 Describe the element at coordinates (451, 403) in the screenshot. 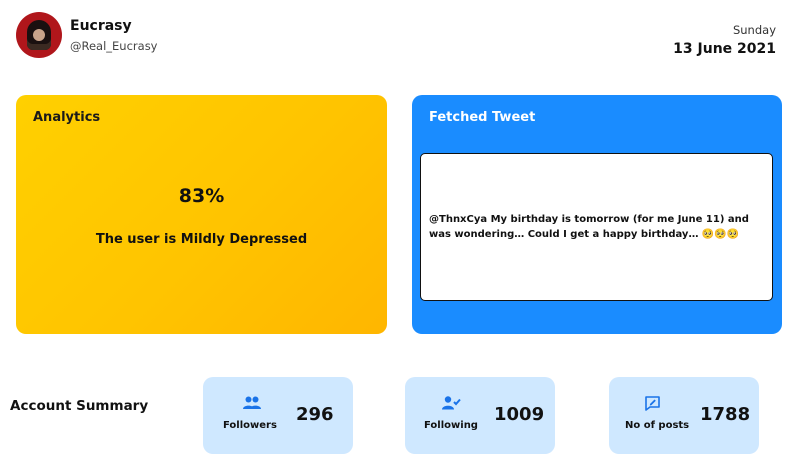

I see `person-check-icon` at that location.